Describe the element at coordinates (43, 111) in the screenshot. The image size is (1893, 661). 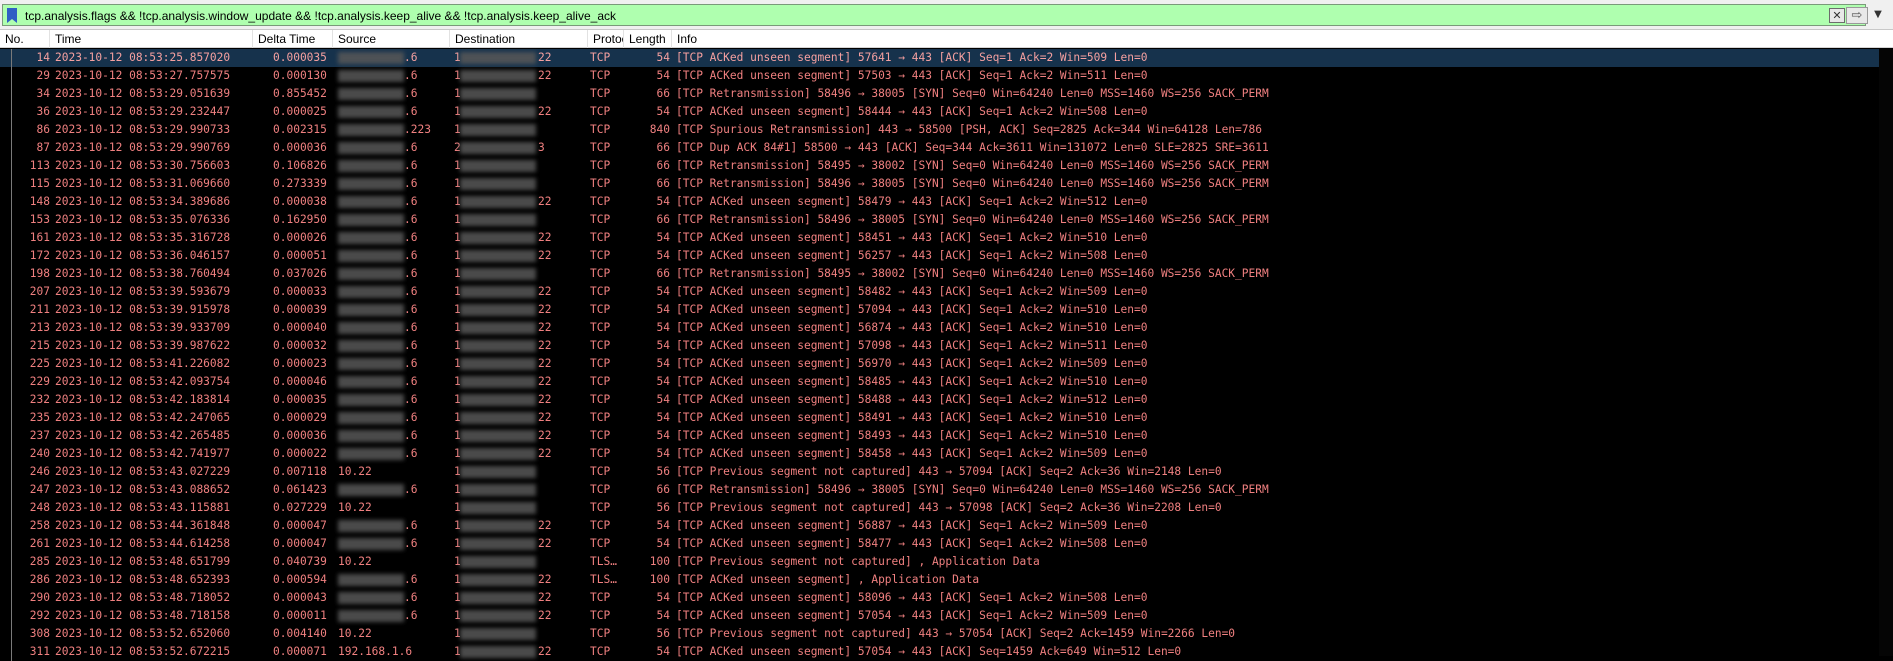
I see `packet-number: 36` at that location.